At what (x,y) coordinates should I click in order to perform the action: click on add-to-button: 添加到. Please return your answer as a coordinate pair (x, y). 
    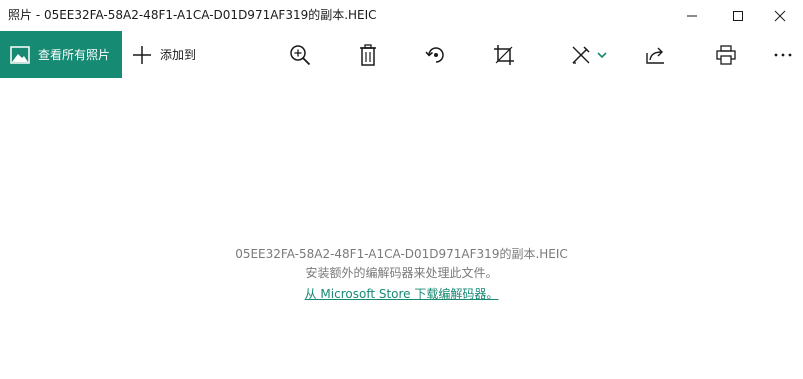
    Looking at the image, I should click on (161, 54).